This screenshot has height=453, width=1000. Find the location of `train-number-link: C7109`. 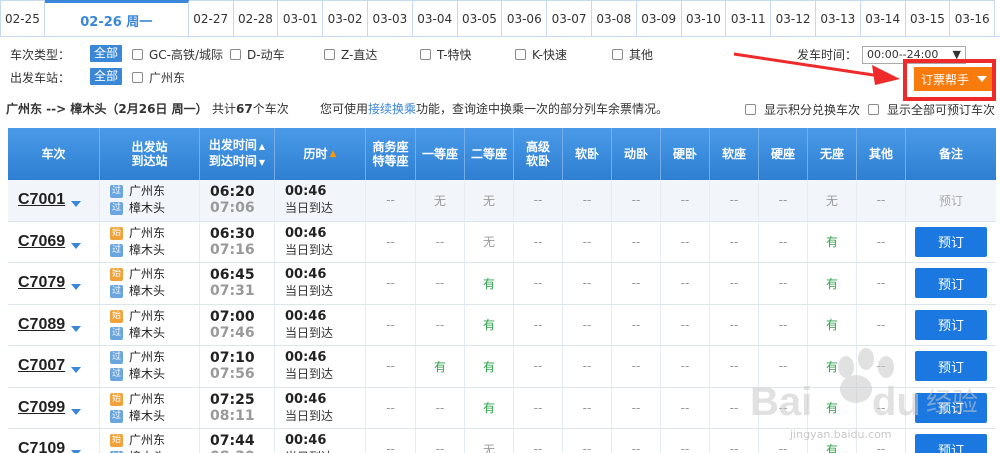

train-number-link: C7109 is located at coordinates (41, 446).